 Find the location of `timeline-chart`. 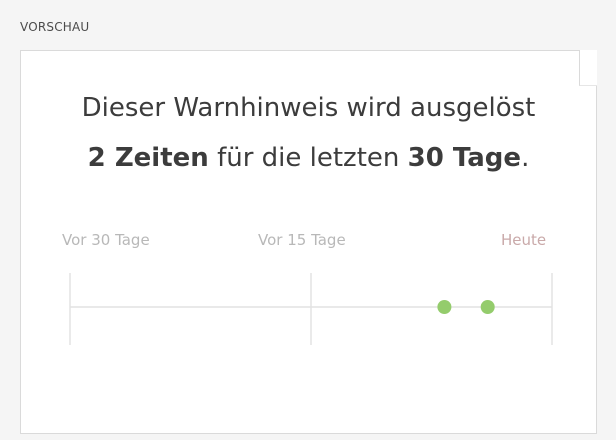

timeline-chart is located at coordinates (311, 309).